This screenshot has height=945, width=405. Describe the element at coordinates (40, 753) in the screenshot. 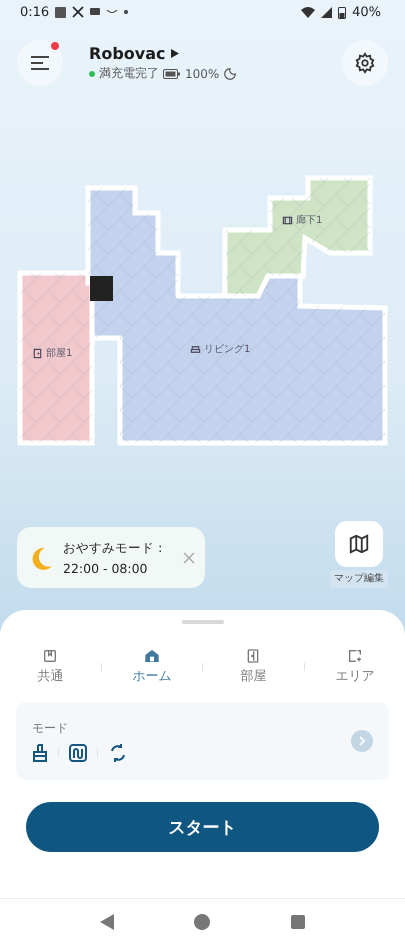

I see `brush-icon` at that location.